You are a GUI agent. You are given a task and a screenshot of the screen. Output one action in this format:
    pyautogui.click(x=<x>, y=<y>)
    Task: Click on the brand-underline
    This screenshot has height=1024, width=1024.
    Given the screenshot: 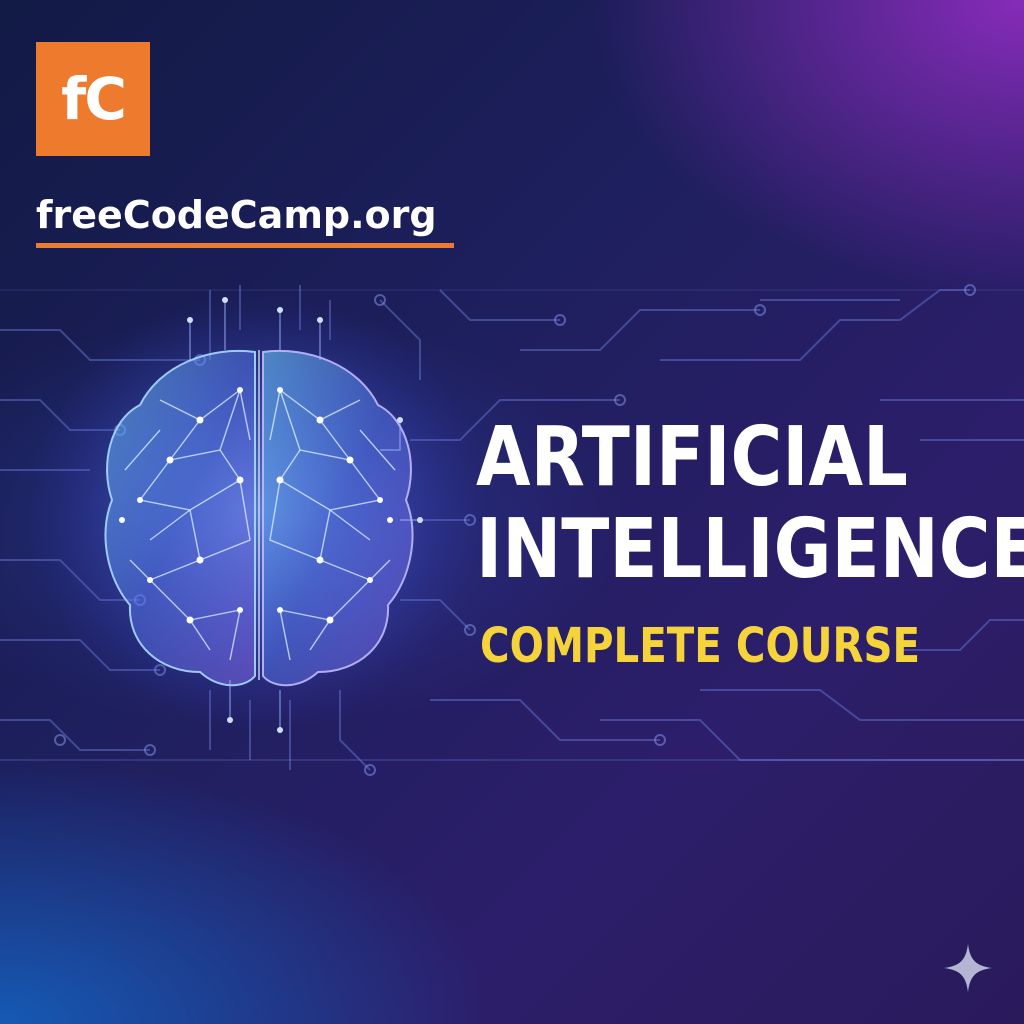 What is the action you would take?
    pyautogui.click(x=245, y=245)
    